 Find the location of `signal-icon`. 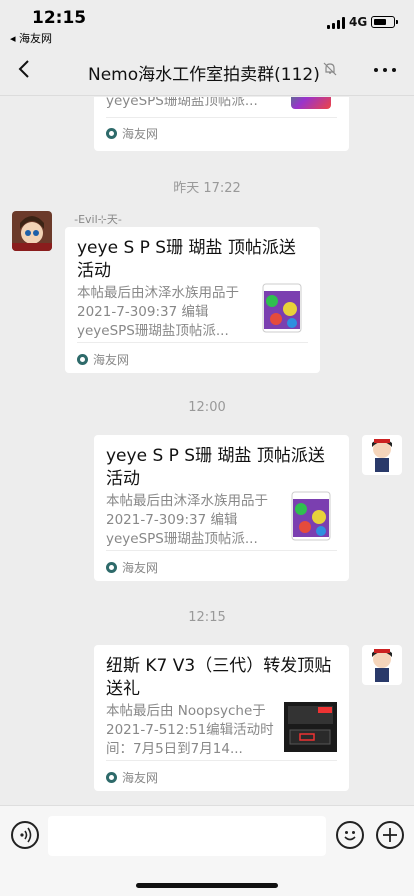

signal-icon is located at coordinates (336, 23).